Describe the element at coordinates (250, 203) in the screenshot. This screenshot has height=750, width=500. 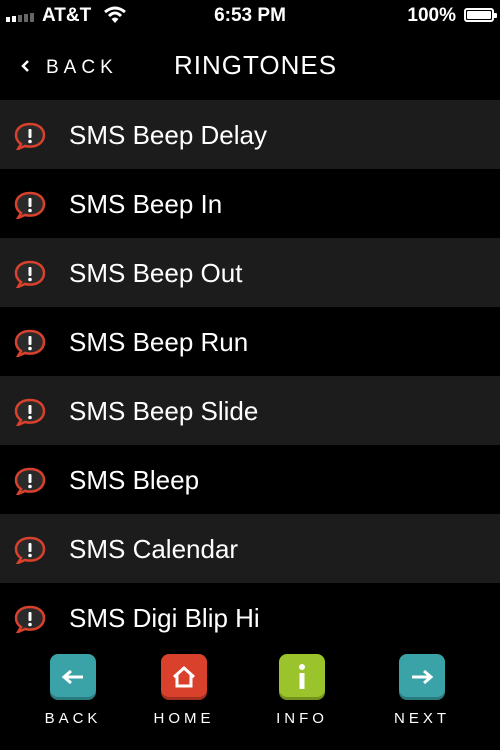
I see `list-item: SMS Beep In` at that location.